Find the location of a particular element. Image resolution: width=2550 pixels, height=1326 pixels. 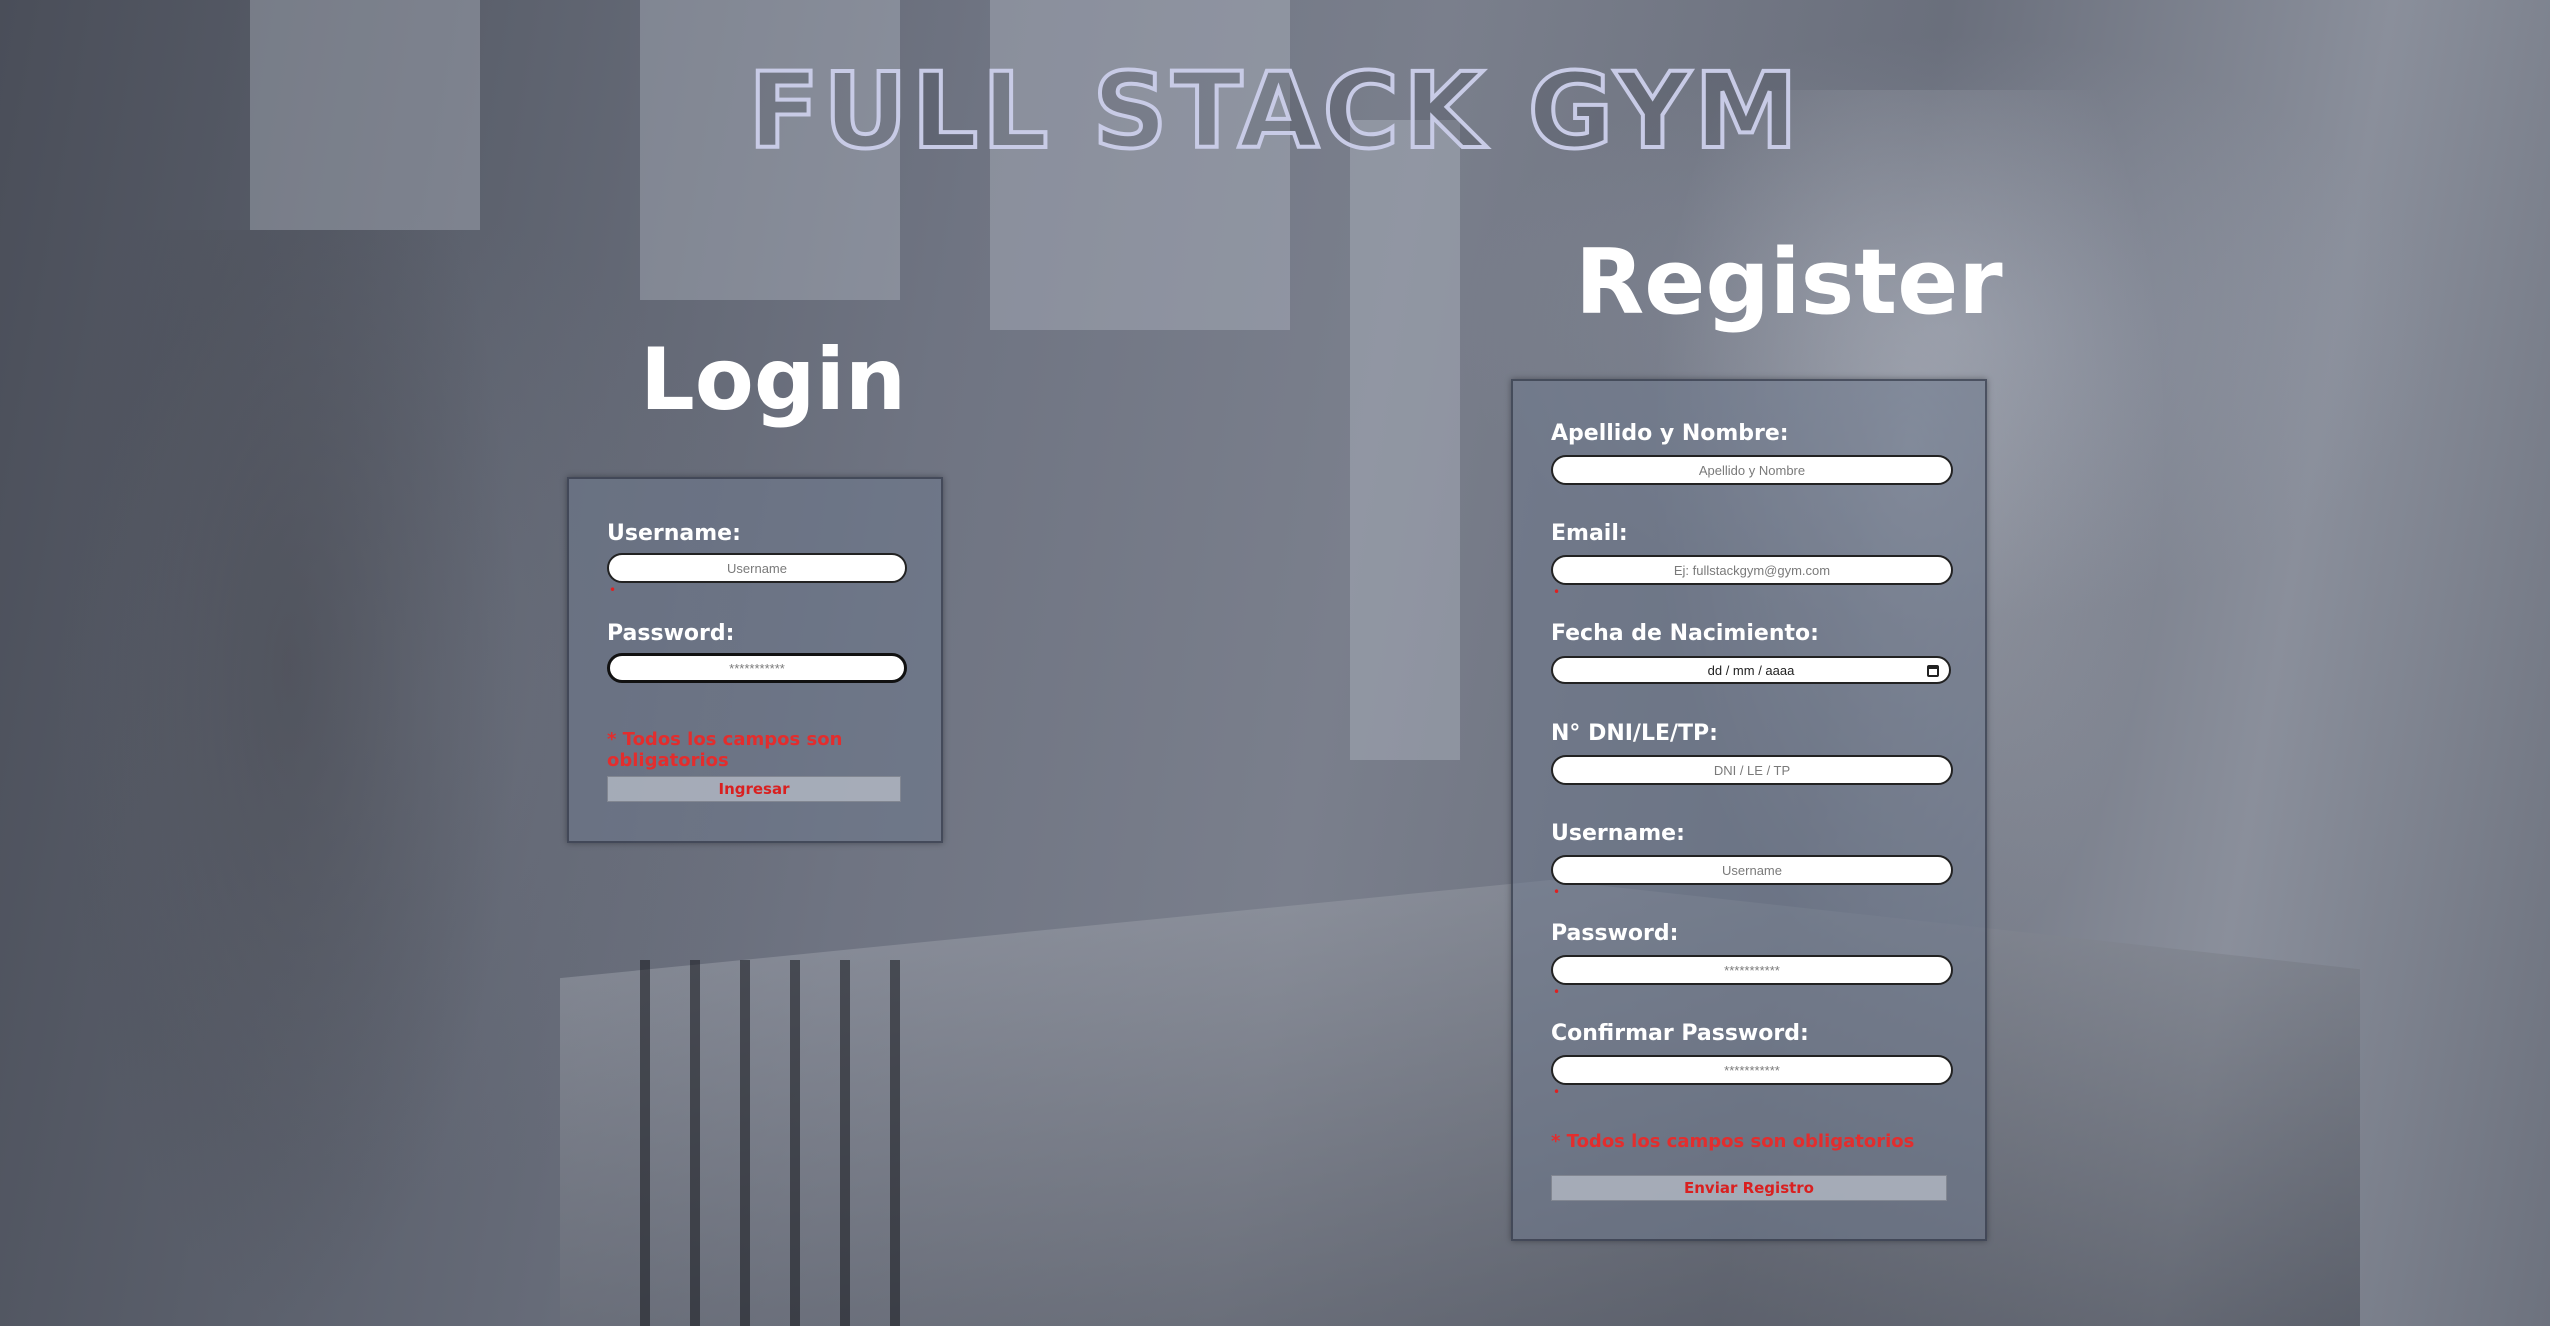

login-heading: Login is located at coordinates (773, 380).